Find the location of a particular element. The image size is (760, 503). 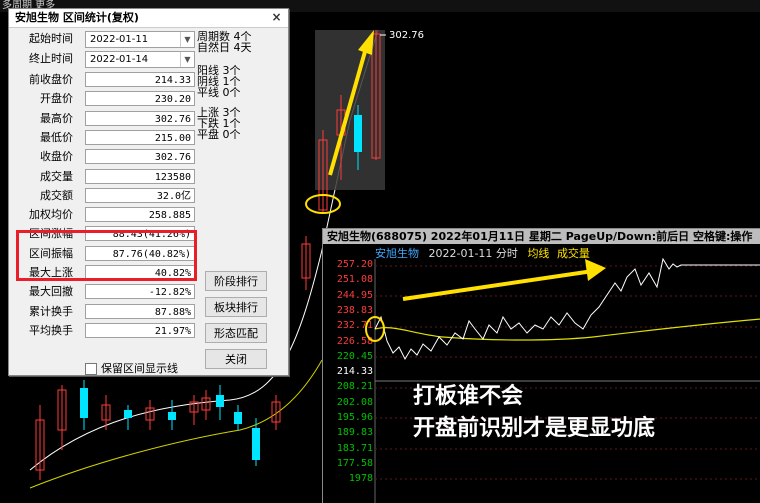

pattern-match-button: 形态匹配 is located at coordinates (236, 333).